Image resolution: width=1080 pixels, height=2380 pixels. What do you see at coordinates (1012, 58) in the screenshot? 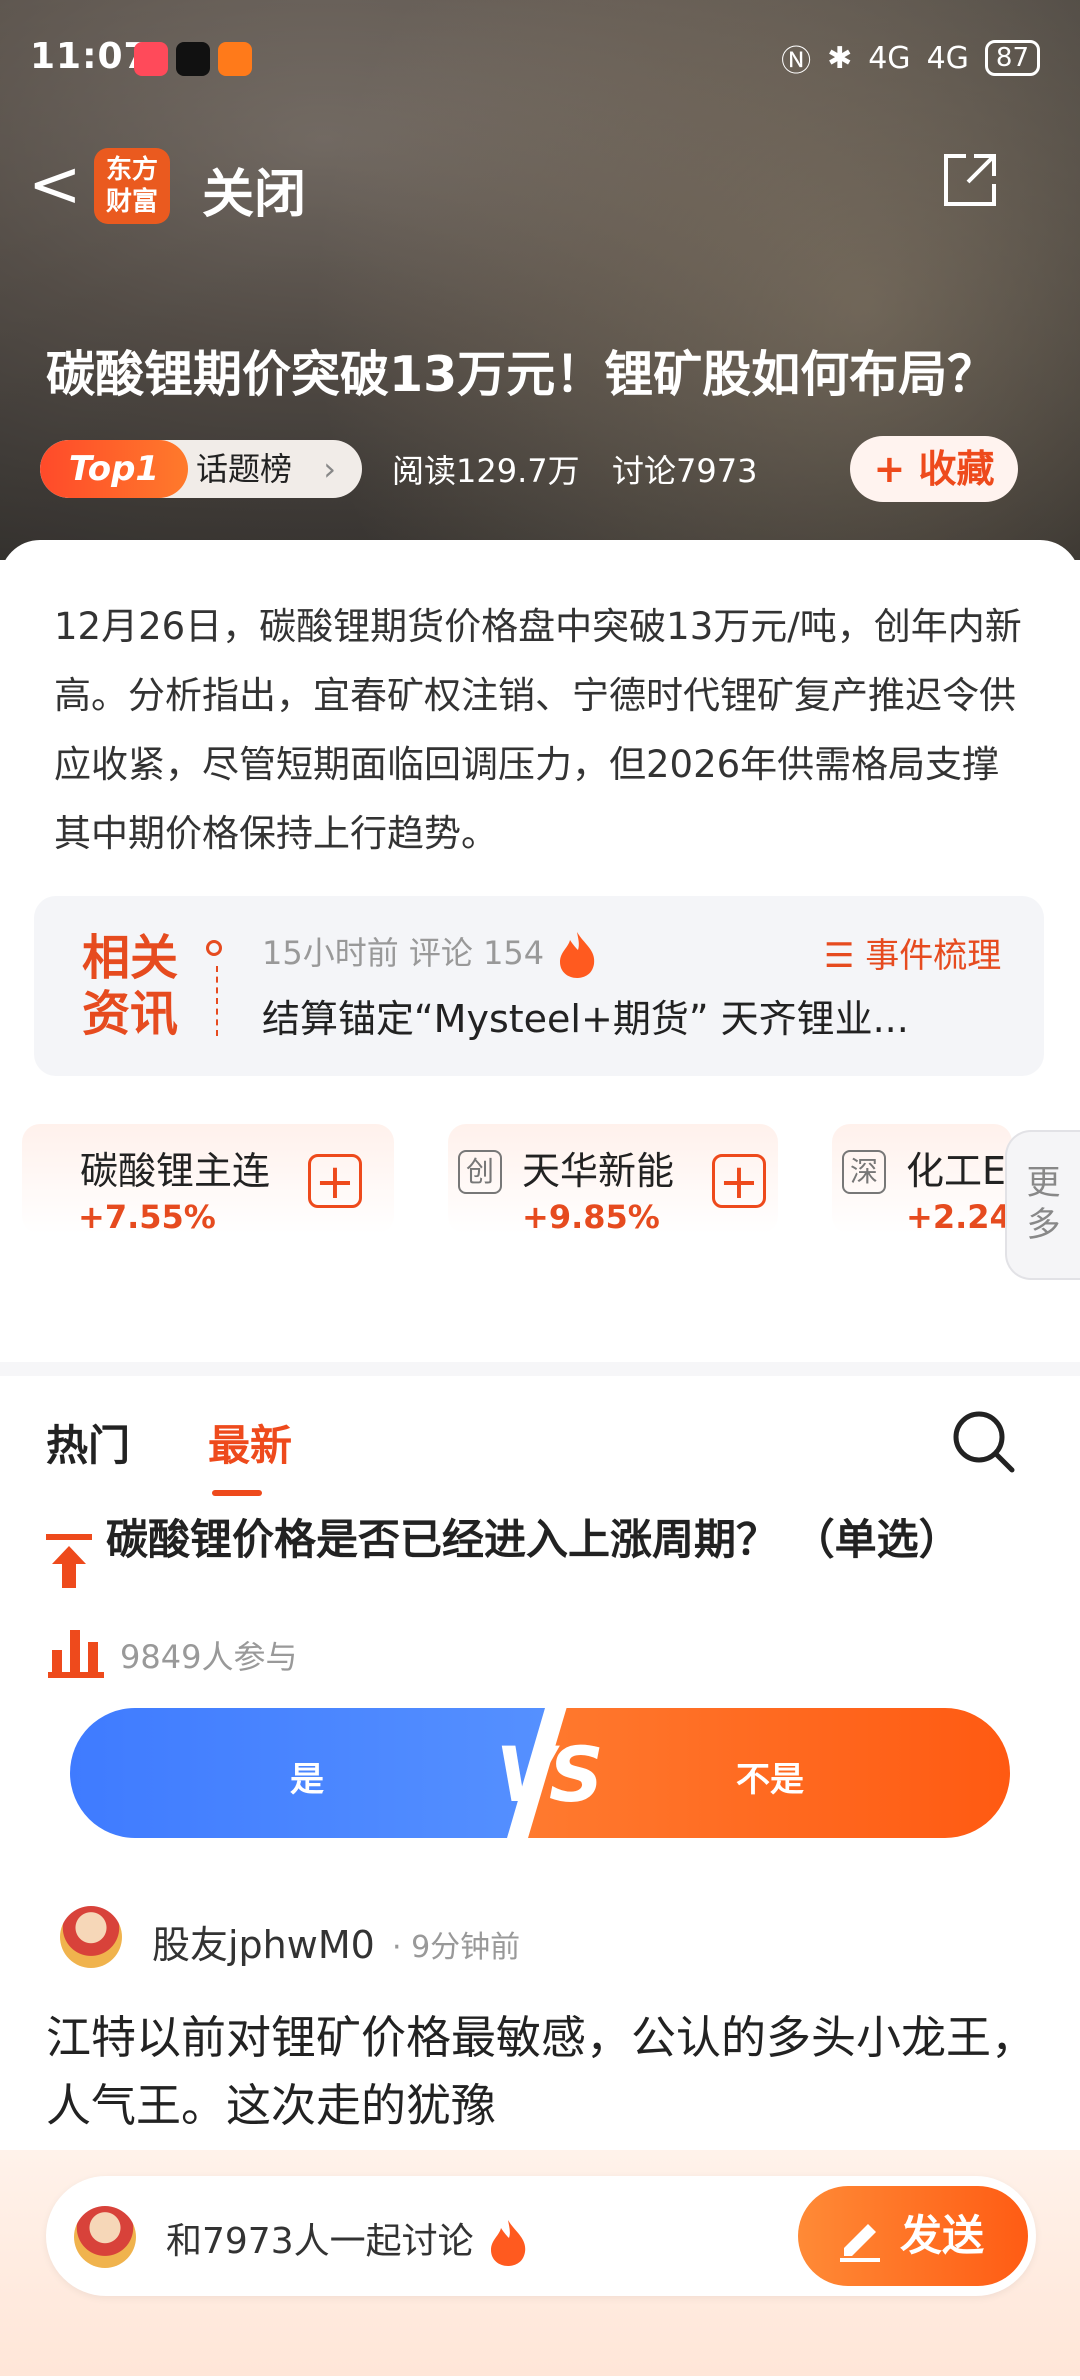
I see `battery-indicator: 87` at bounding box center [1012, 58].